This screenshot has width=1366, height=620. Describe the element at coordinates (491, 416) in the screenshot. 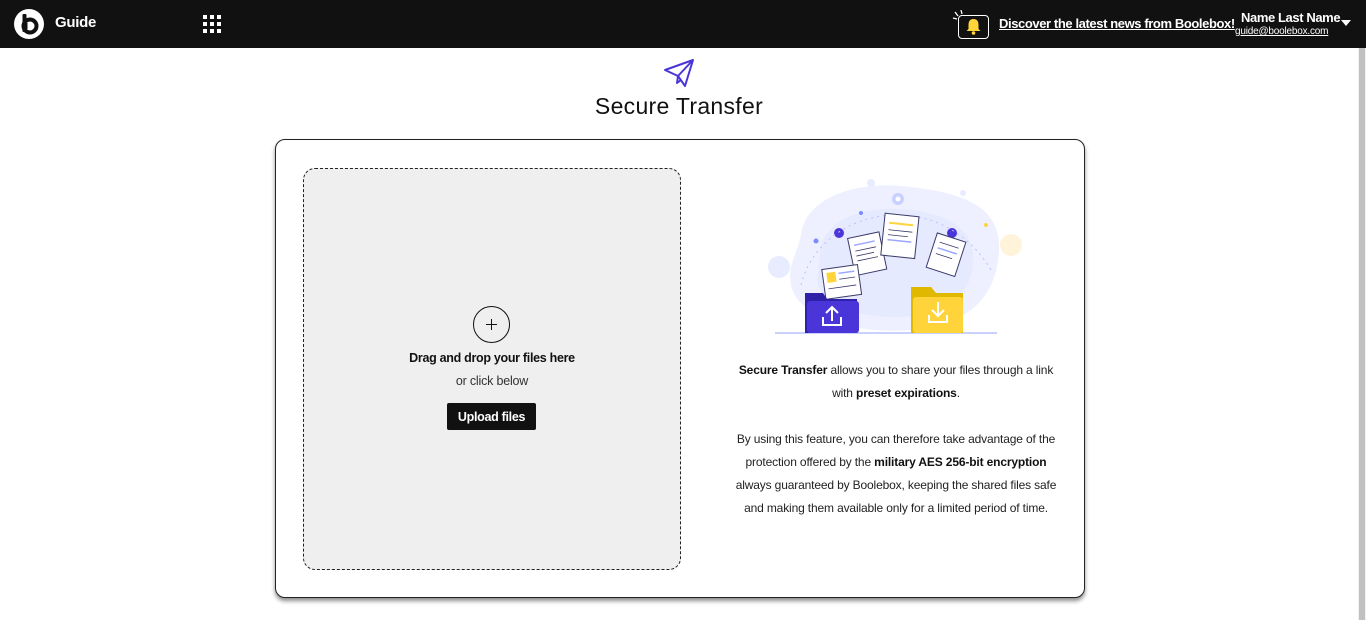

I see `upload-files-button: Upload files` at that location.